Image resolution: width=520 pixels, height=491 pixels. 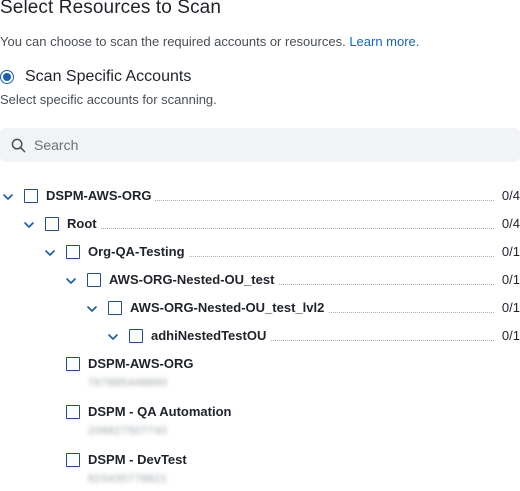 What do you see at coordinates (162, 411) in the screenshot?
I see `account-name: DSPM - QA Automation` at bounding box center [162, 411].